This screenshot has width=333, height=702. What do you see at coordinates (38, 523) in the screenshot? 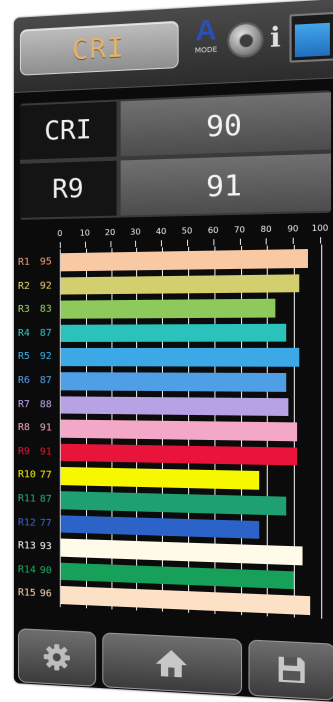
I see `row-label: R12 77` at bounding box center [38, 523].